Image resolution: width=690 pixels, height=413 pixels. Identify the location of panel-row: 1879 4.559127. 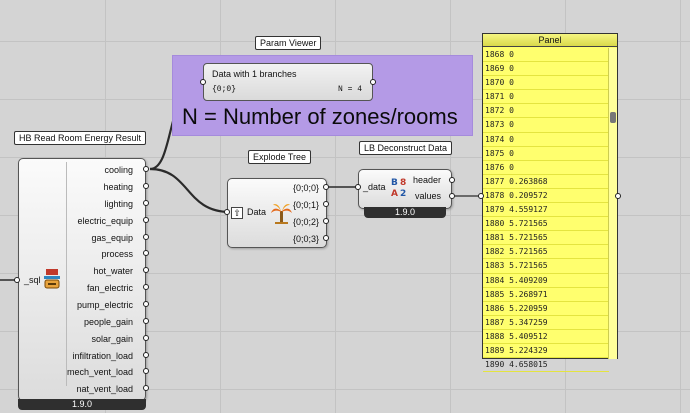
(546, 210).